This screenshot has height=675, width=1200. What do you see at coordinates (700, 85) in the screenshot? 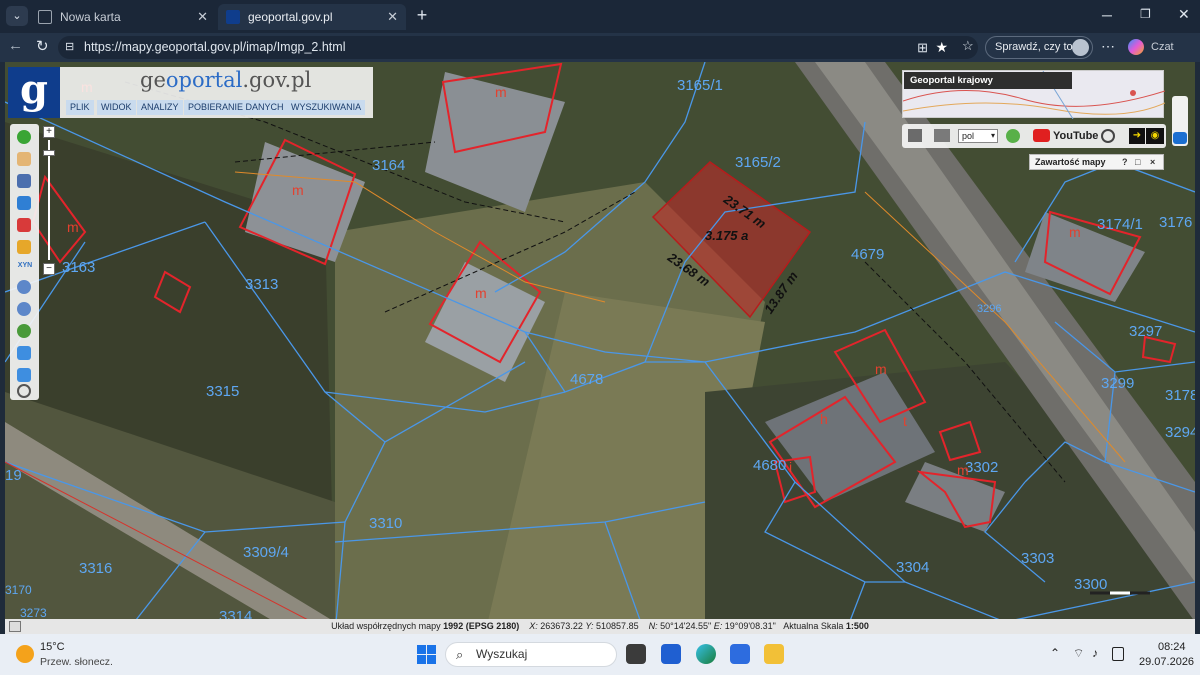
I see `parcel-label: 3165/1` at bounding box center [700, 85].